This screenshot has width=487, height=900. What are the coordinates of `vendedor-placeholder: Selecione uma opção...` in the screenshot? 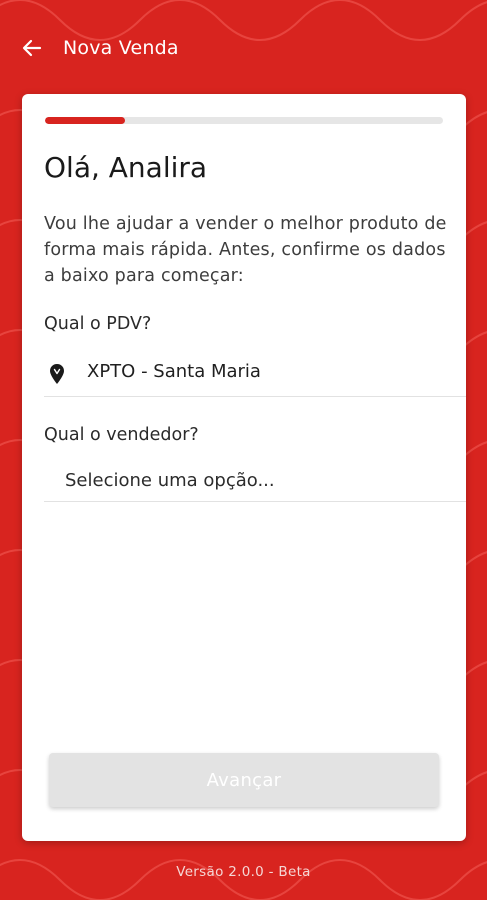 It's located at (170, 480).